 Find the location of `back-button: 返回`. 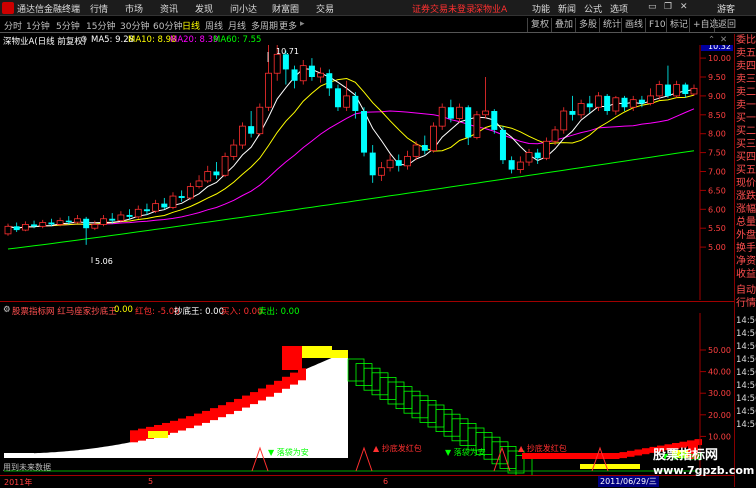

back-button: 返回 is located at coordinates (725, 25).